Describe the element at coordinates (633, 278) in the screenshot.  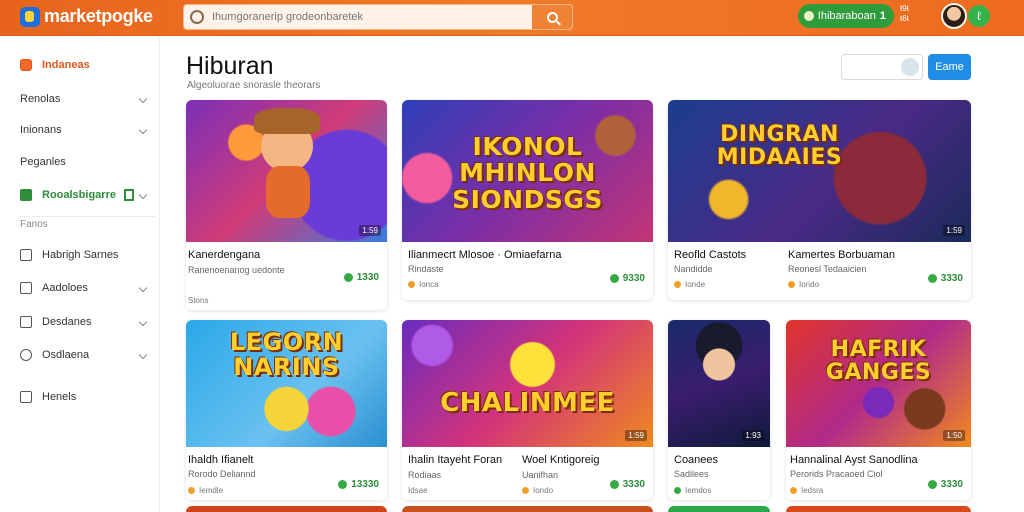
I see `card-price-value: 9330` at that location.